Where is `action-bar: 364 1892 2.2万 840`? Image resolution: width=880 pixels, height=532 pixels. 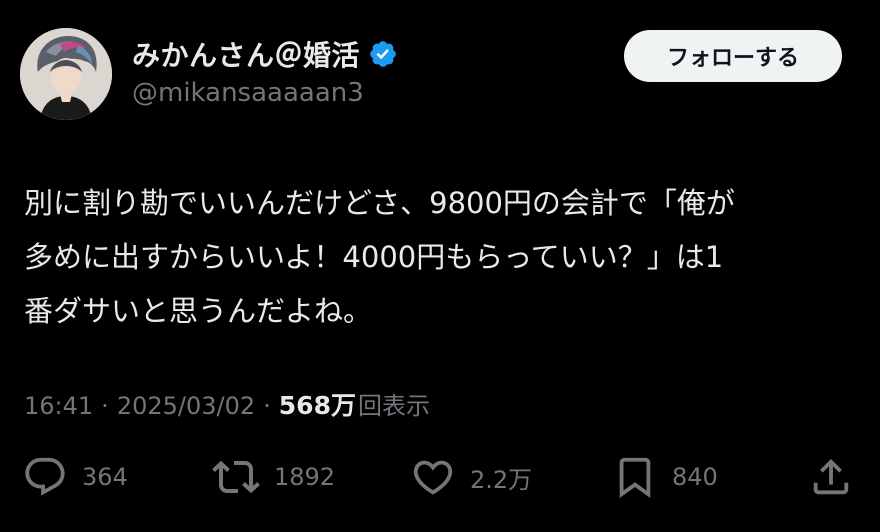 action-bar: 364 1892 2.2万 840 is located at coordinates (440, 477).